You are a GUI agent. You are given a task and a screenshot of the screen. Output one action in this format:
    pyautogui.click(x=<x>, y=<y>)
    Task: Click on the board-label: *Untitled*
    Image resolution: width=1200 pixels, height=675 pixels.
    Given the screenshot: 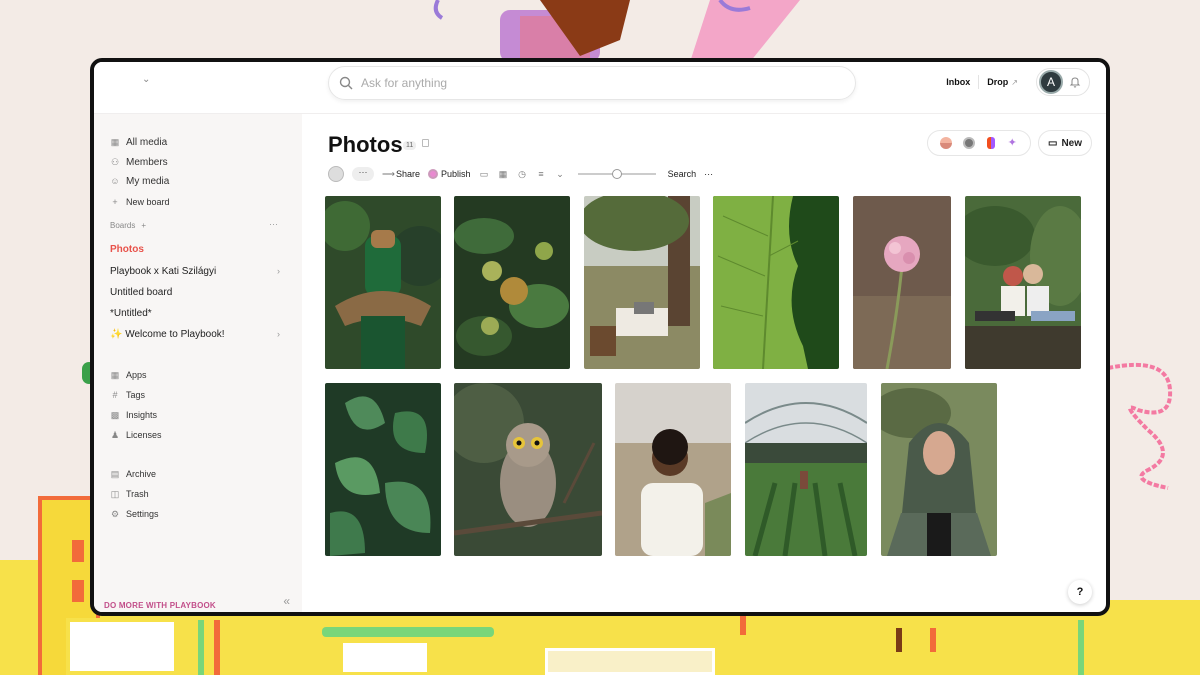 What is the action you would take?
    pyautogui.click(x=131, y=313)
    